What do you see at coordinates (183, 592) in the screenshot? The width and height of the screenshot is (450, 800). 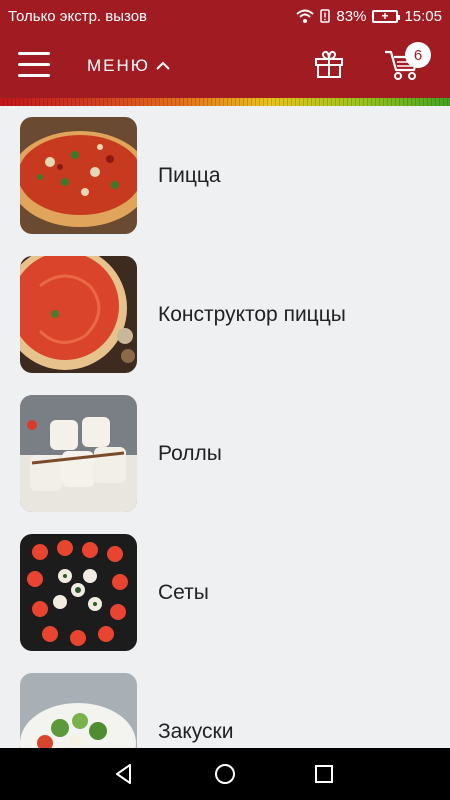 I see `category-label: Сеты` at bounding box center [183, 592].